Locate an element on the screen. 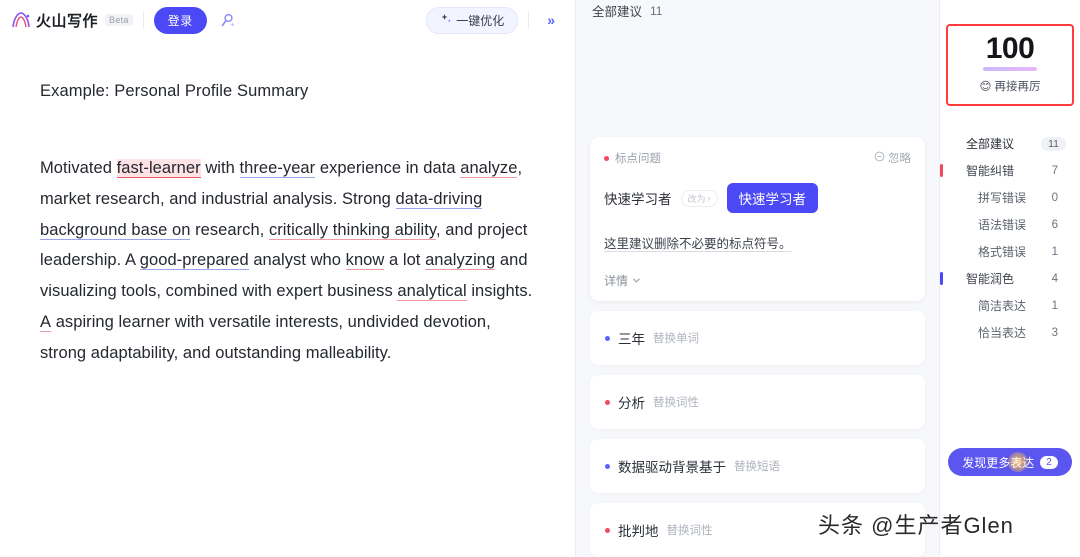  change-to-pill: 改为 › is located at coordinates (699, 198).